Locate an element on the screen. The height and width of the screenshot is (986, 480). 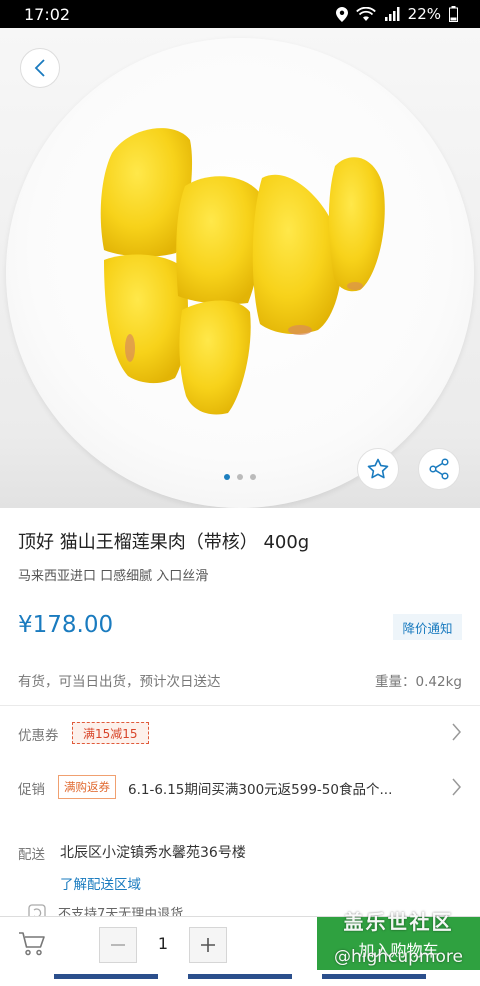
product-subtitle: 马来西亚进口 口感细腻 入口丝滑 is located at coordinates (113, 576).